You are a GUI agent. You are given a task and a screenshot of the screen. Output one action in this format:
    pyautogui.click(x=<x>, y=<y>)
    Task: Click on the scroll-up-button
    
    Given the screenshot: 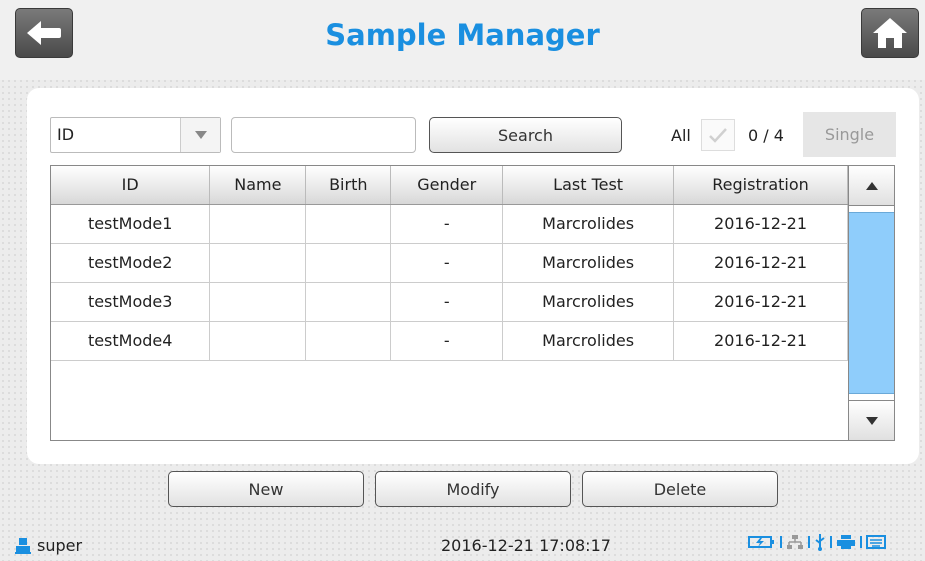 What is the action you would take?
    pyautogui.click(x=871, y=186)
    